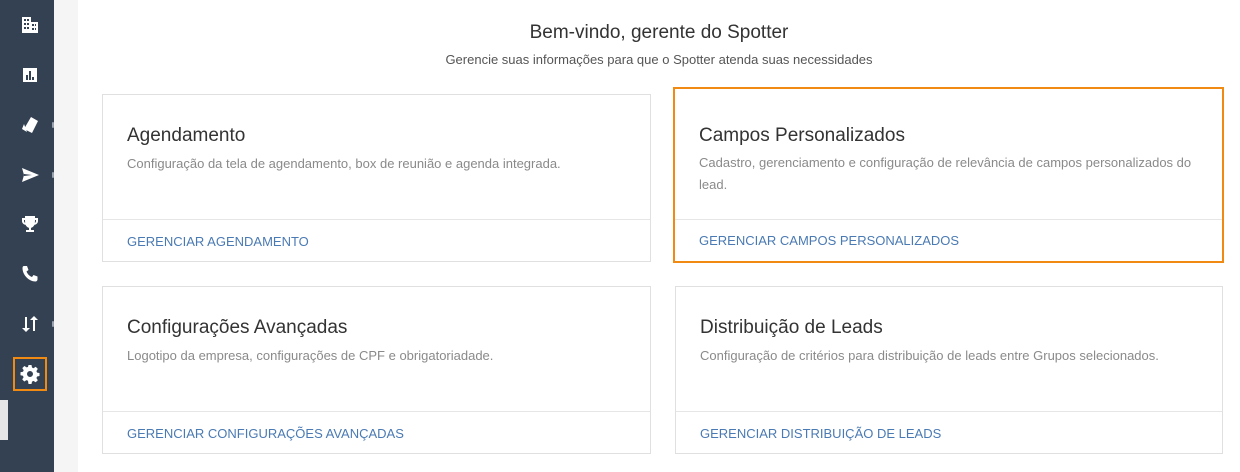  I want to click on tag-icon, so click(30, 125).